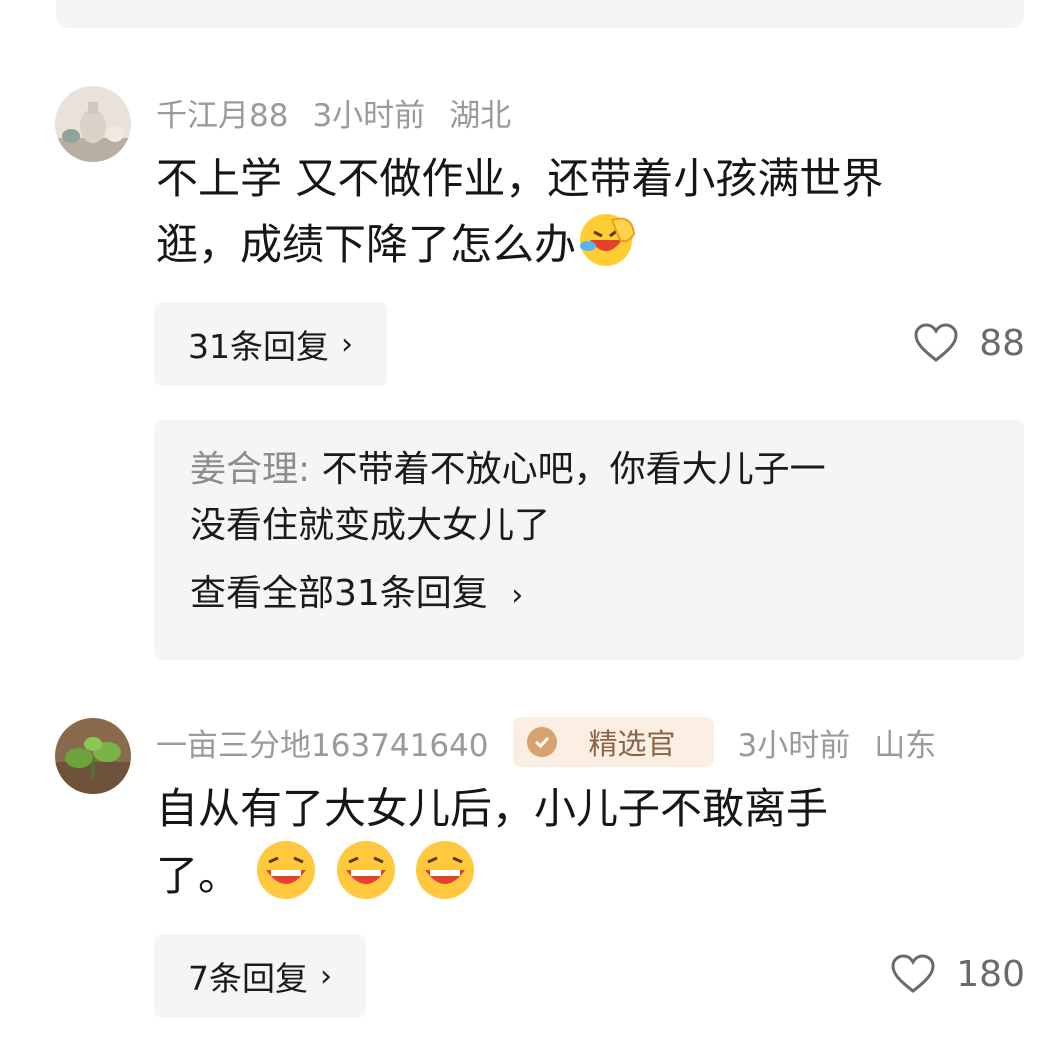  What do you see at coordinates (990, 974) in the screenshot?
I see `like-count: 180` at bounding box center [990, 974].